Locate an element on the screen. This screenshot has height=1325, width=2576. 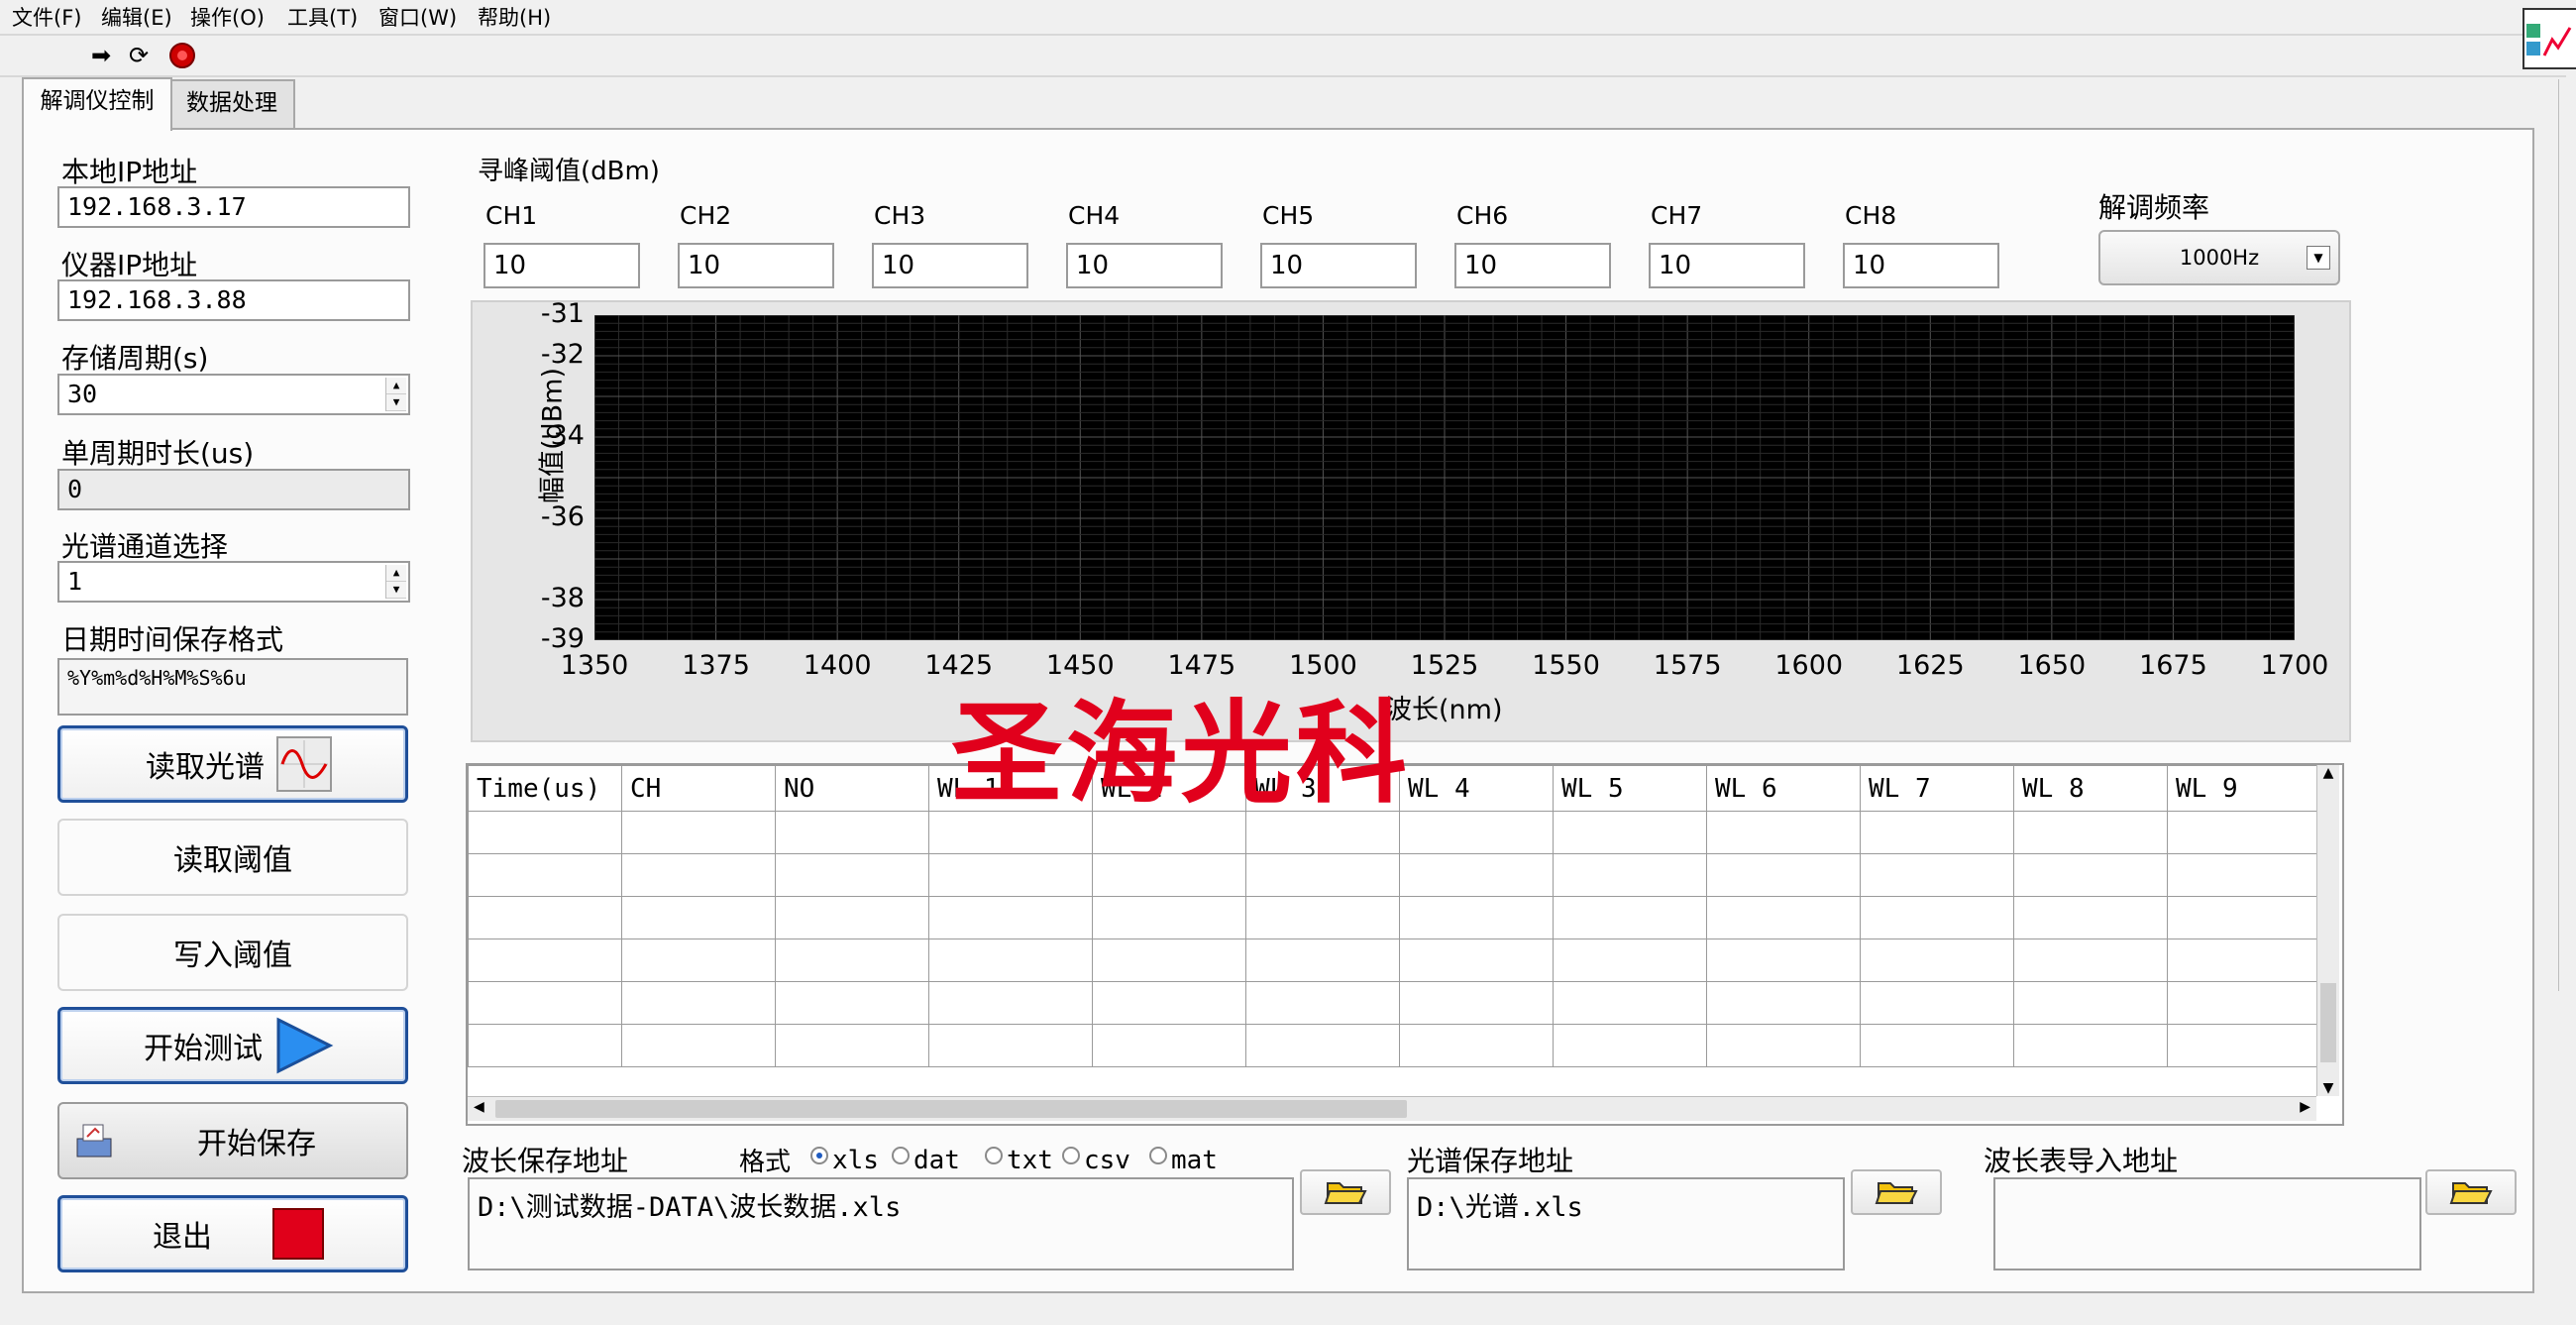
menu-operate: 操作(O) is located at coordinates (227, 17).